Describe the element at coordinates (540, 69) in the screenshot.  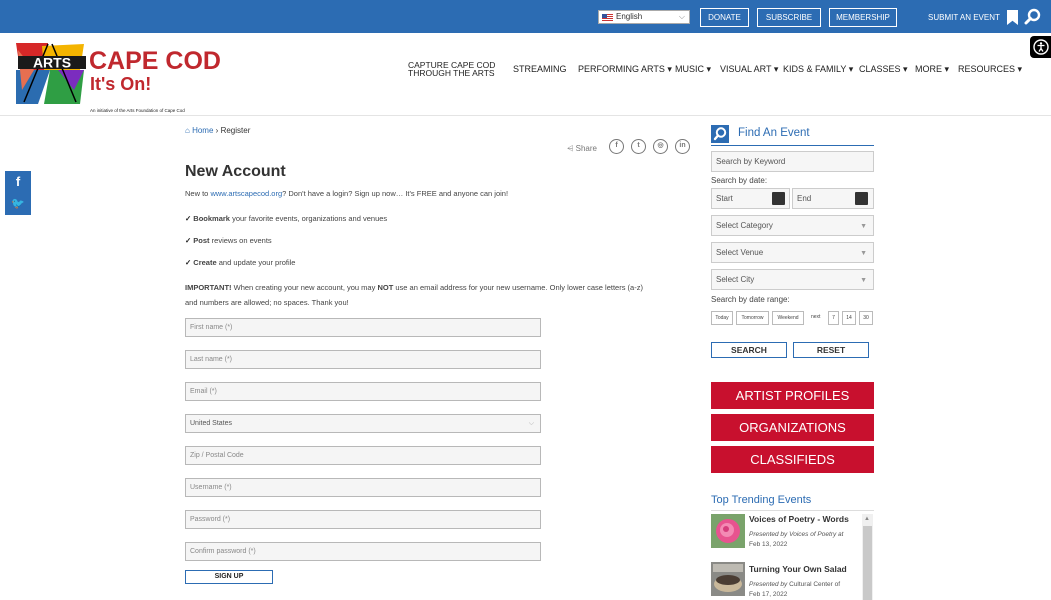
I see `nav-streaming: STREAMING` at that location.